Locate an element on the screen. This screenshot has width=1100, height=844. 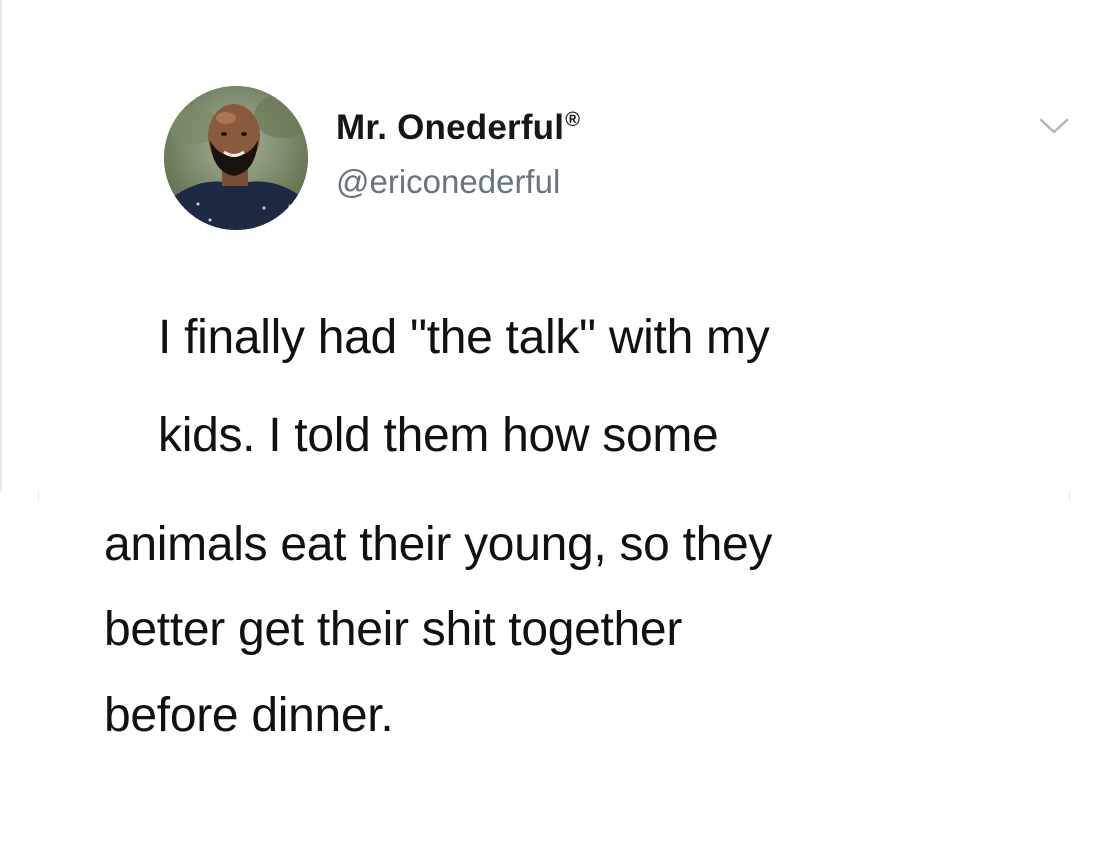
profile-photo-icon is located at coordinates (236, 158).